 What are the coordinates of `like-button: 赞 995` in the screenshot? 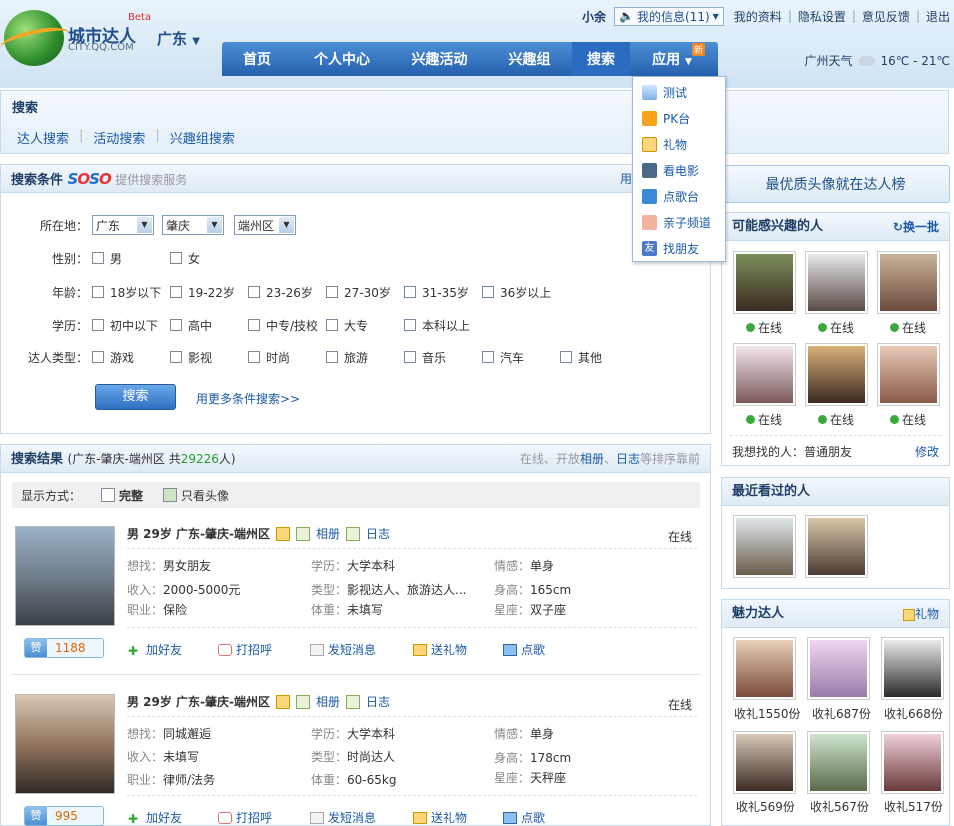 It's located at (64, 816).